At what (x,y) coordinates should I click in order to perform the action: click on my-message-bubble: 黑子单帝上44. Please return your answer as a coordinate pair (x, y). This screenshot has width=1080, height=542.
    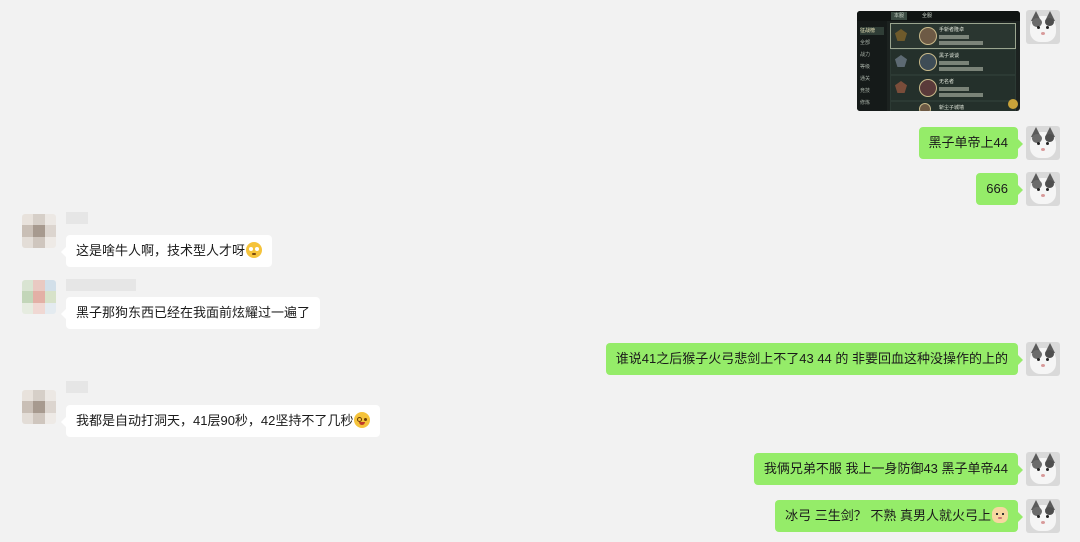
    Looking at the image, I should click on (971, 143).